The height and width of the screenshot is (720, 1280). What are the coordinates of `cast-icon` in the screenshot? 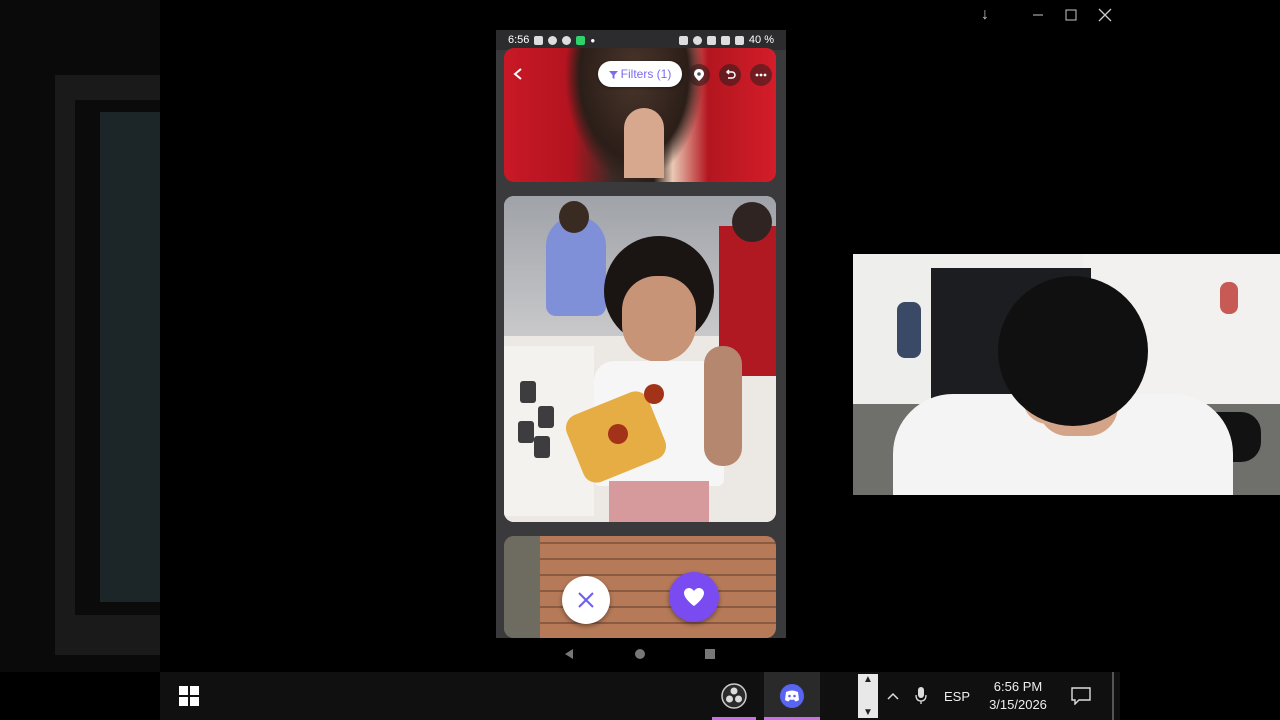 It's located at (683, 40).